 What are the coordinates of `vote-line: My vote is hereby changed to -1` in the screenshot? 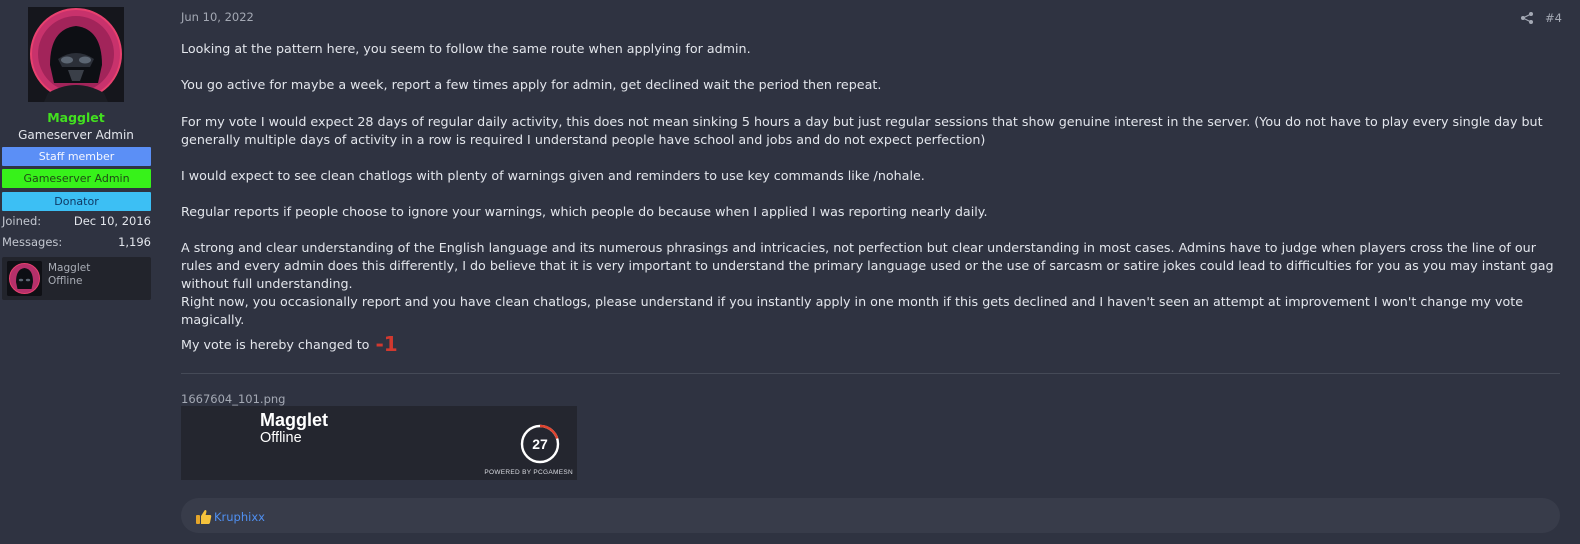 It's located at (868, 344).